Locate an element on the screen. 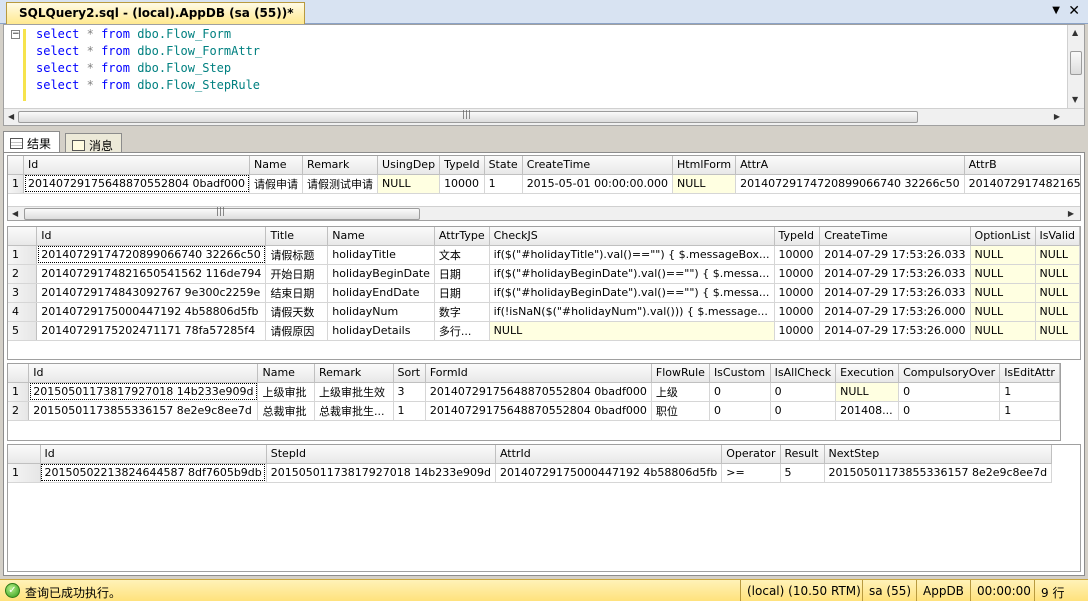 The width and height of the screenshot is (1088, 601). column-header: Sort is located at coordinates (409, 373).